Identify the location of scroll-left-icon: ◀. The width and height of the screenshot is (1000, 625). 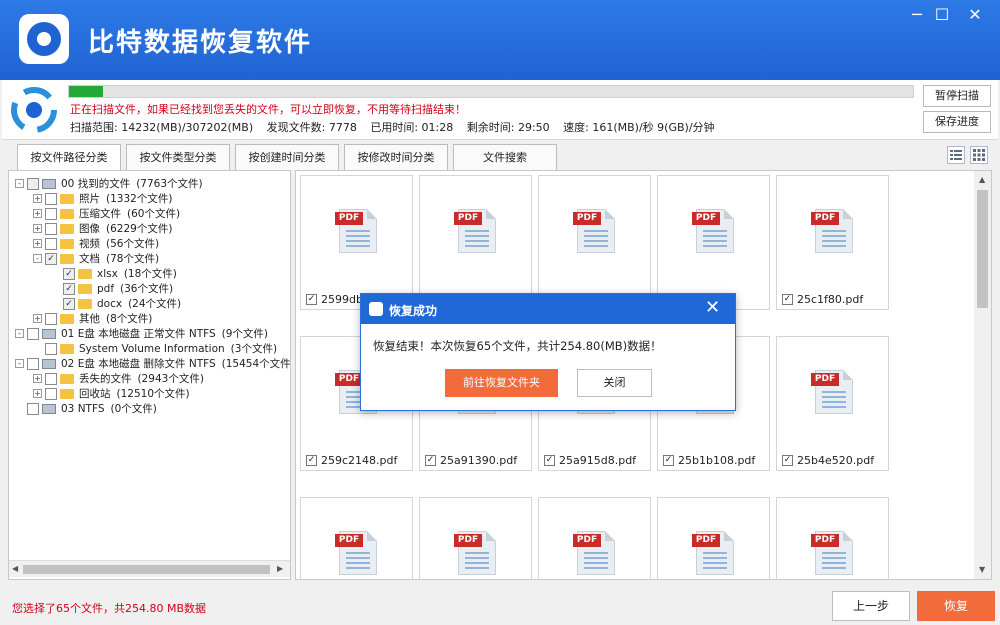
(15, 568).